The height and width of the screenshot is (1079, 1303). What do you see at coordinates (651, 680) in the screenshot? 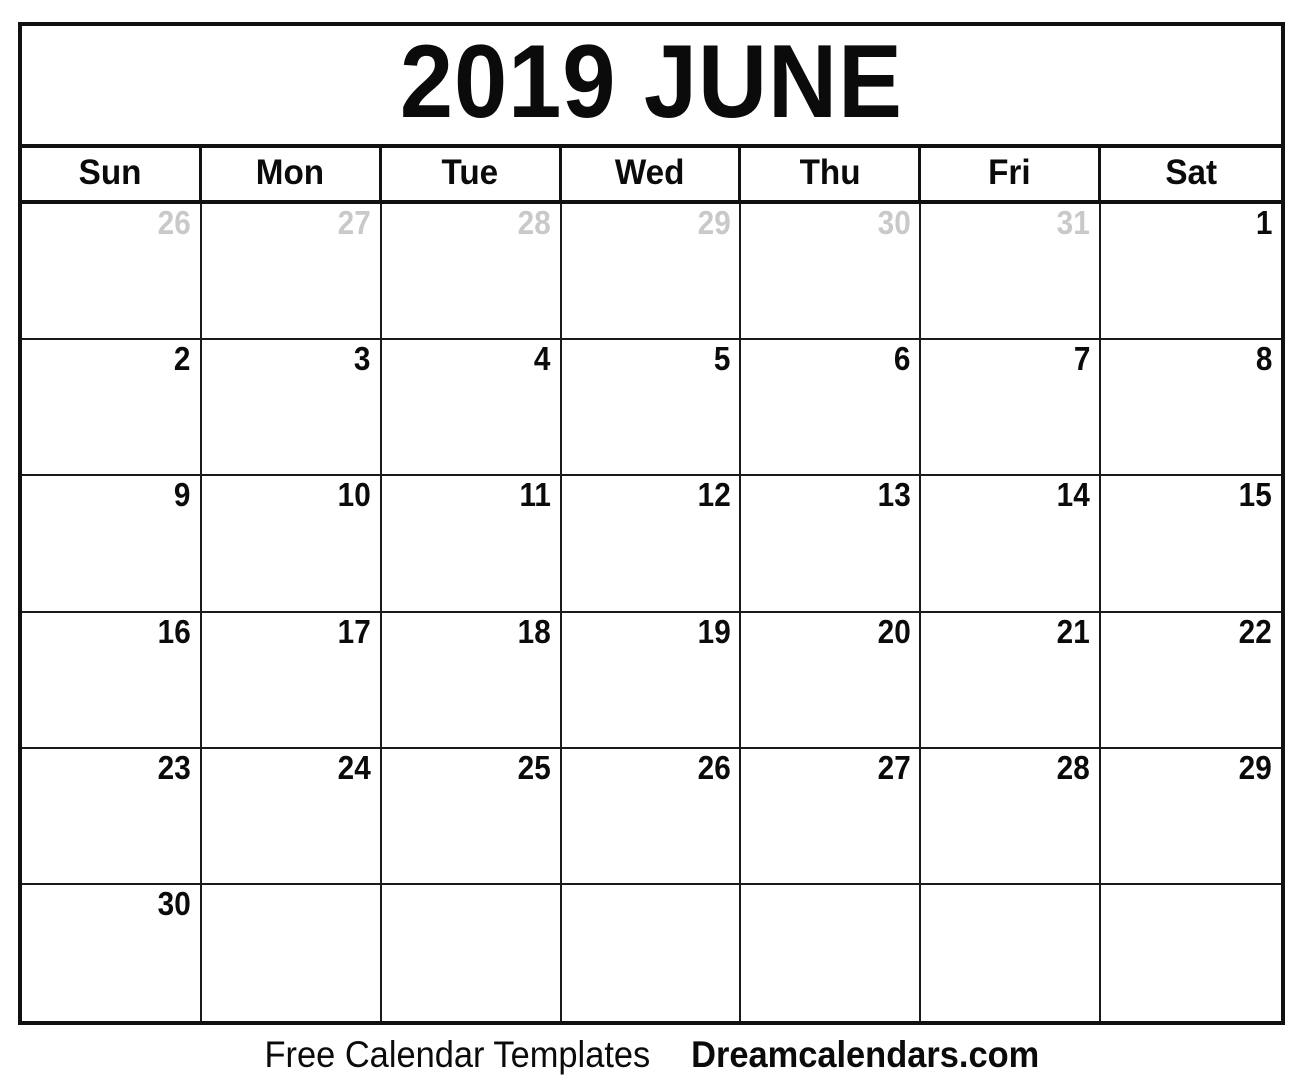
I see `day-cell: 19` at bounding box center [651, 680].